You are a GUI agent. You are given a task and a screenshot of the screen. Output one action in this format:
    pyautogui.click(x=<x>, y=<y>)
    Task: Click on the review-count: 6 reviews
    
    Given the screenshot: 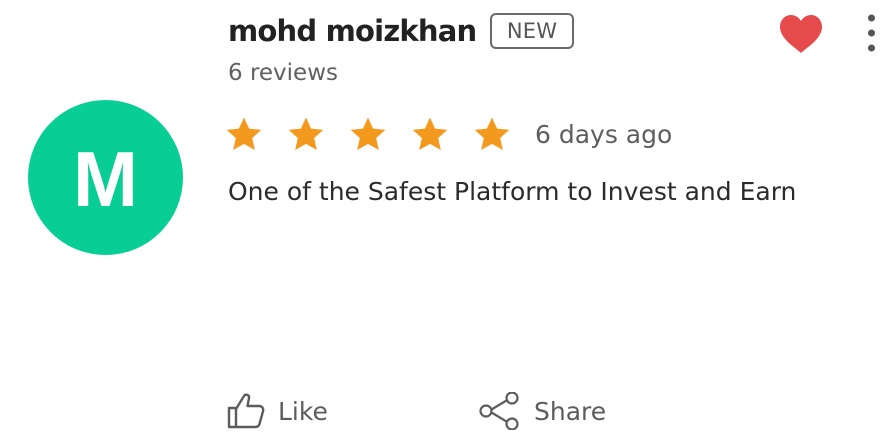 What is the action you would take?
    pyautogui.click(x=283, y=73)
    